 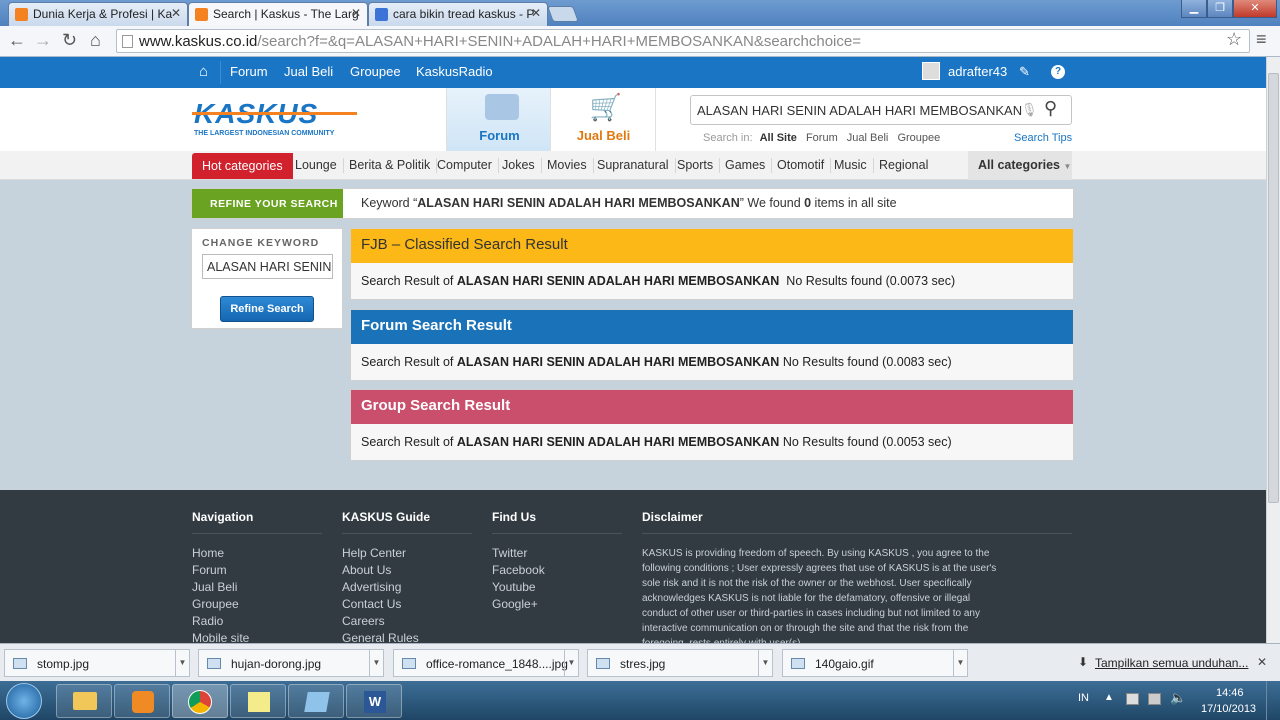 I want to click on category-supranatural: Supranatural, so click(x=633, y=165).